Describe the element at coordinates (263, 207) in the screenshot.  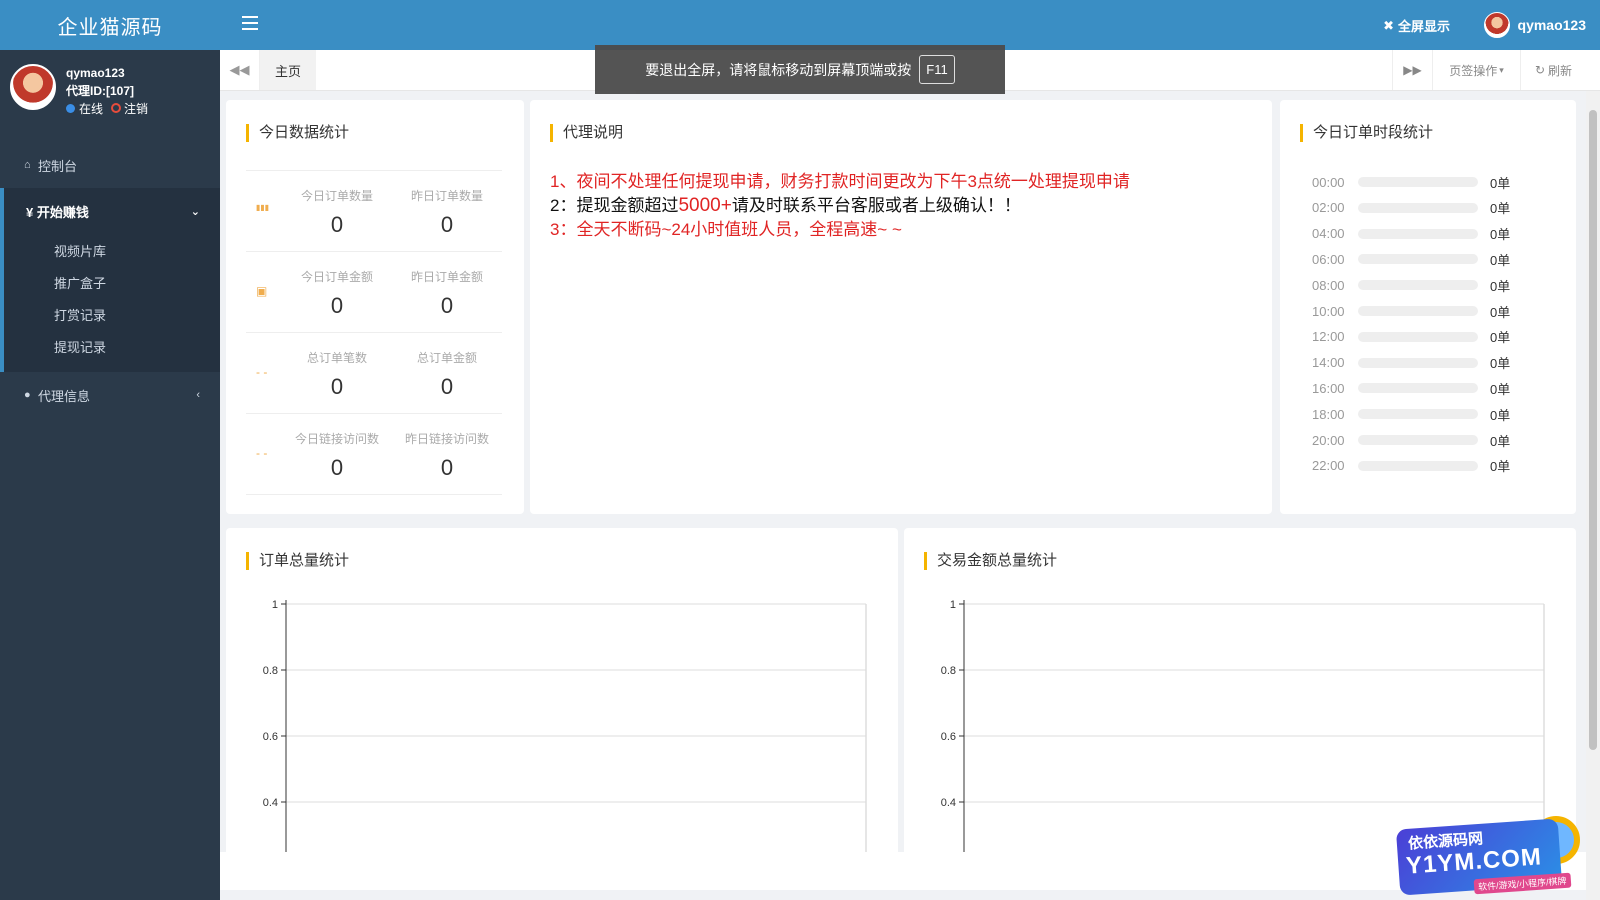
I see `bar-chart-icon: ▮▮▮` at that location.